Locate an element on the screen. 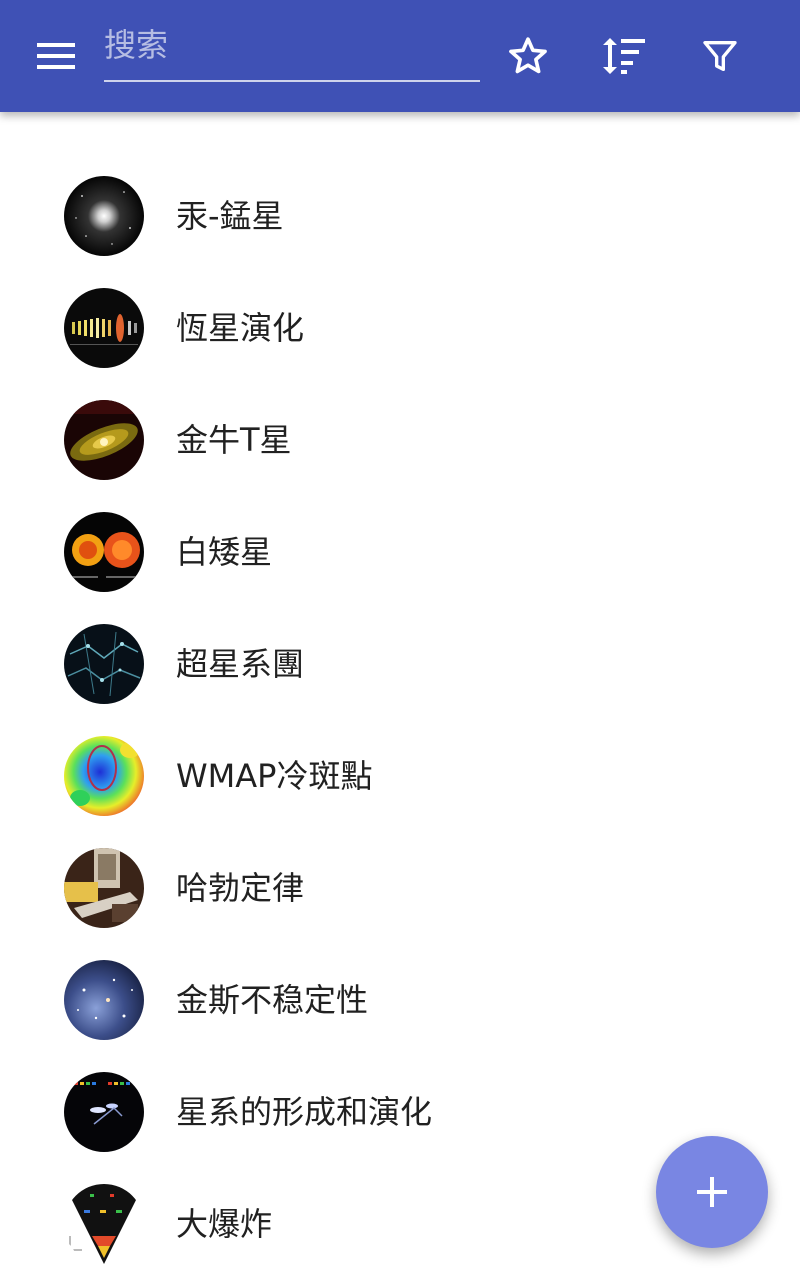 This screenshot has height=1280, width=800. list-item: 金斯不稳定性 is located at coordinates (400, 1000).